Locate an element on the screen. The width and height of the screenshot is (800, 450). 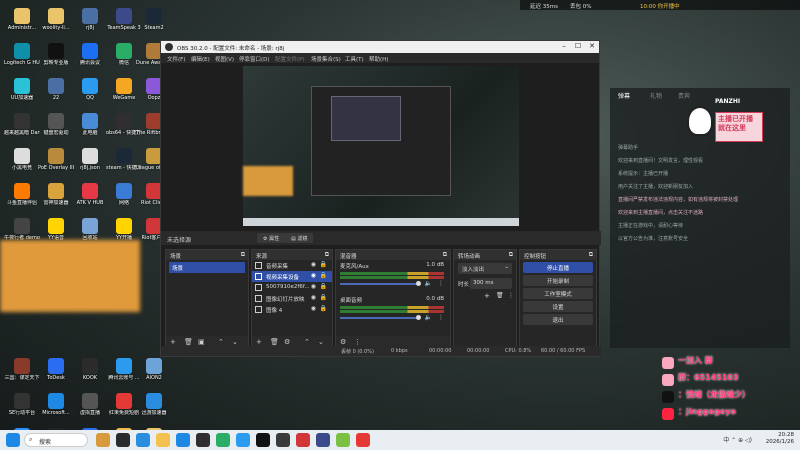
source-item: 音频采集 ◉ 🔒 is located at coordinates (292, 265).